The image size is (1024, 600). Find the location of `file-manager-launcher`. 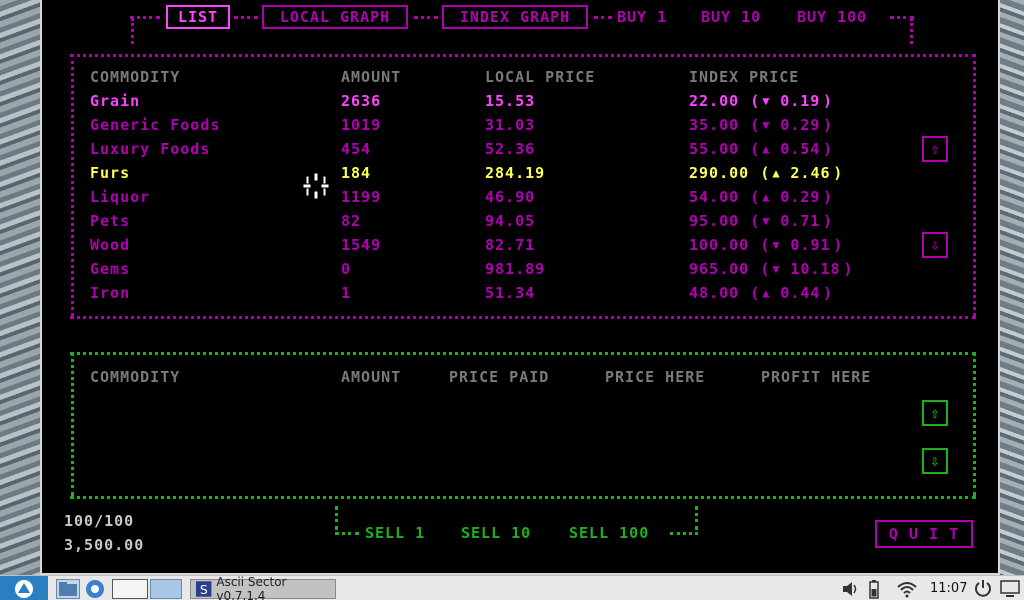

file-manager-launcher is located at coordinates (68, 589).